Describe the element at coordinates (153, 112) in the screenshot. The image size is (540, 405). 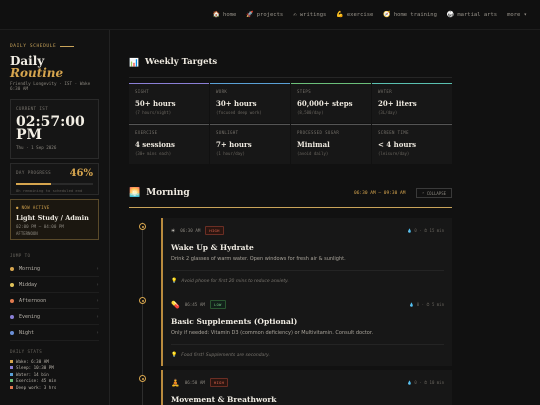
I see `target-sub: (7 hours/night)` at that location.